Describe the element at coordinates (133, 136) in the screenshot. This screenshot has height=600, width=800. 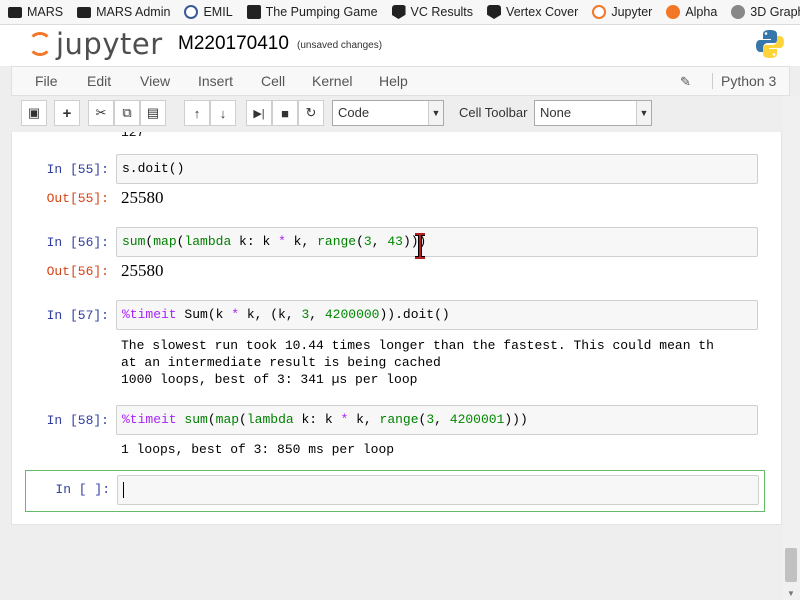
I see `truncated-output: 127` at that location.